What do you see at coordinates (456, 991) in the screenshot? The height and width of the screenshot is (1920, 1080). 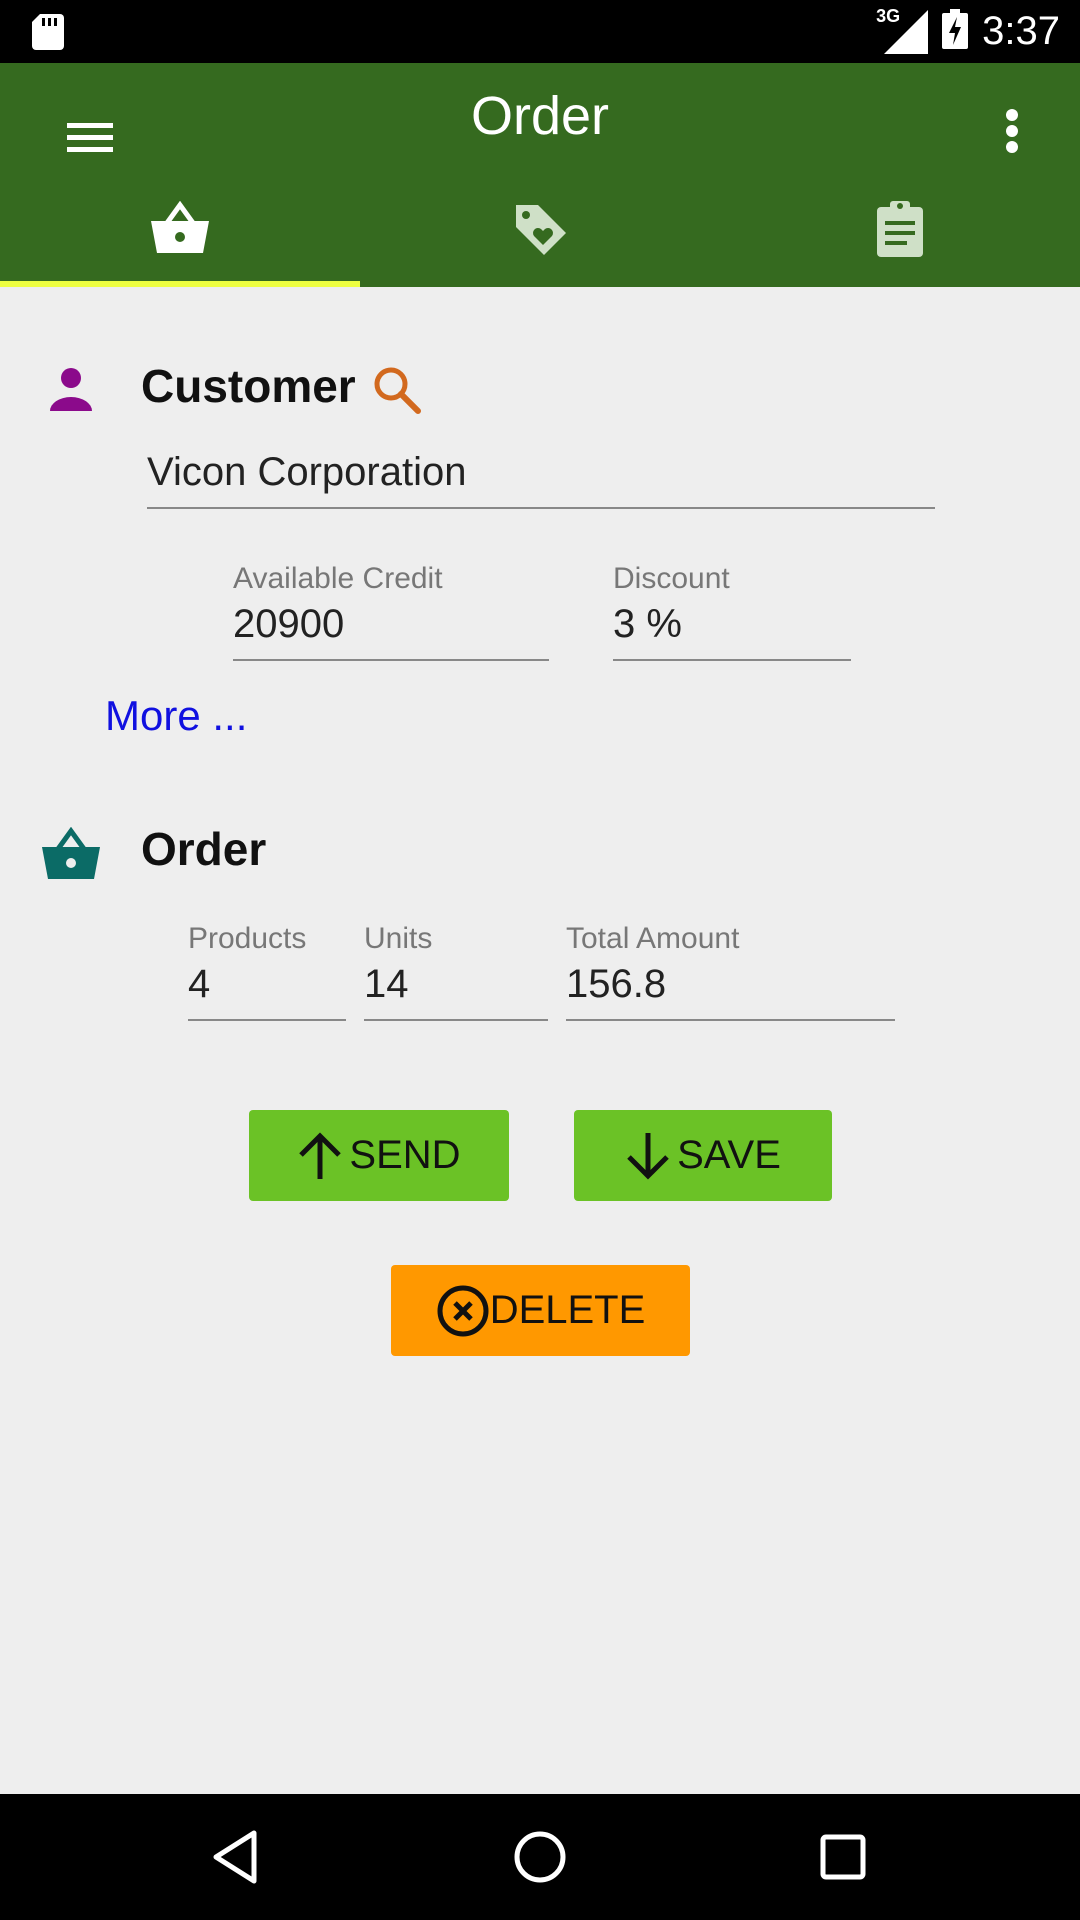 I see `units-value: 14` at bounding box center [456, 991].